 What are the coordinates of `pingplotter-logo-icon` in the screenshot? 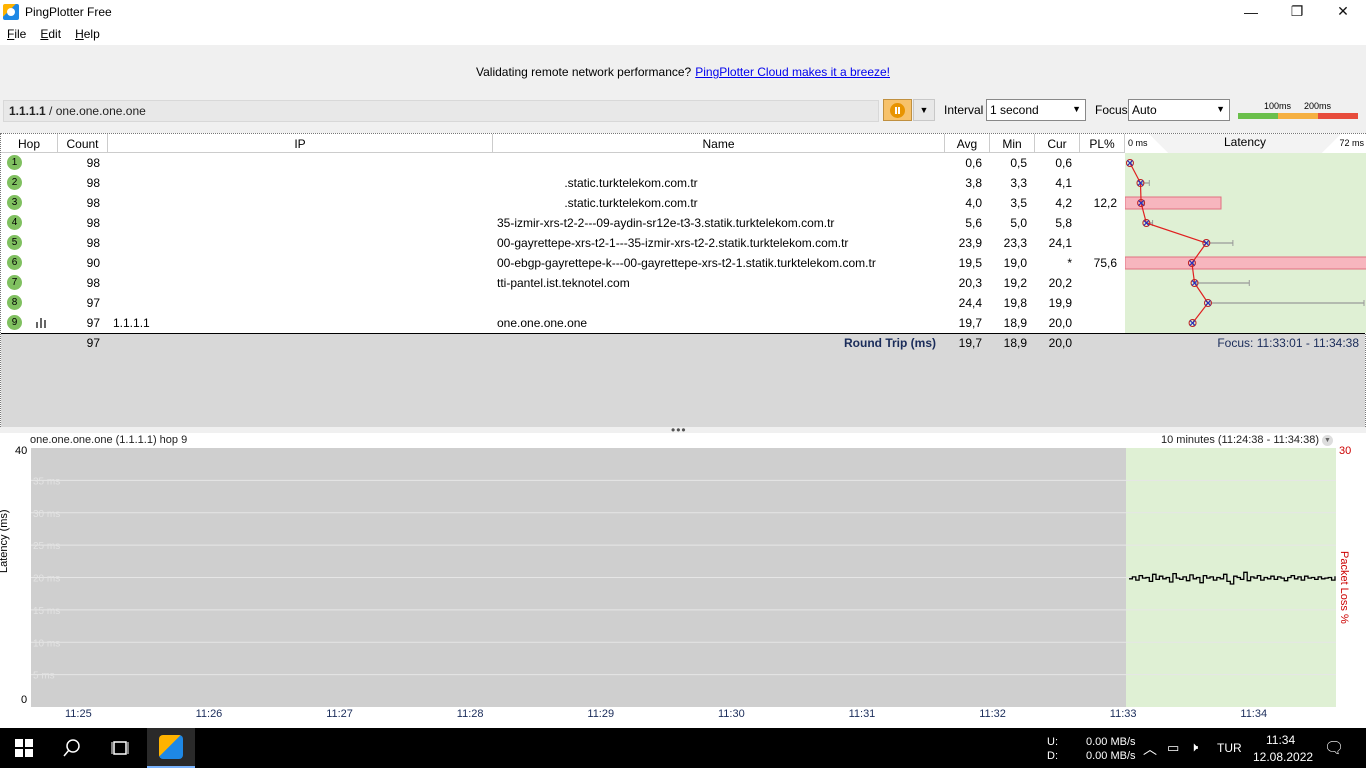 It's located at (11, 11).